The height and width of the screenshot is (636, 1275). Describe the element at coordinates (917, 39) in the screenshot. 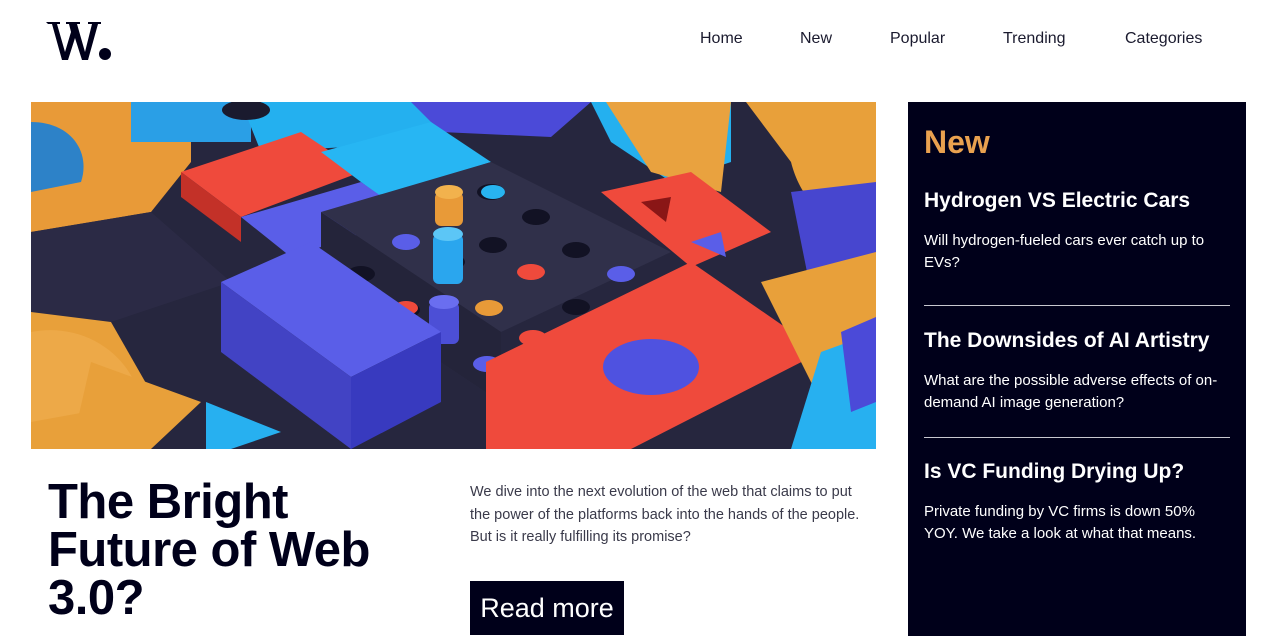

I see `nav-popular: Popular` at that location.